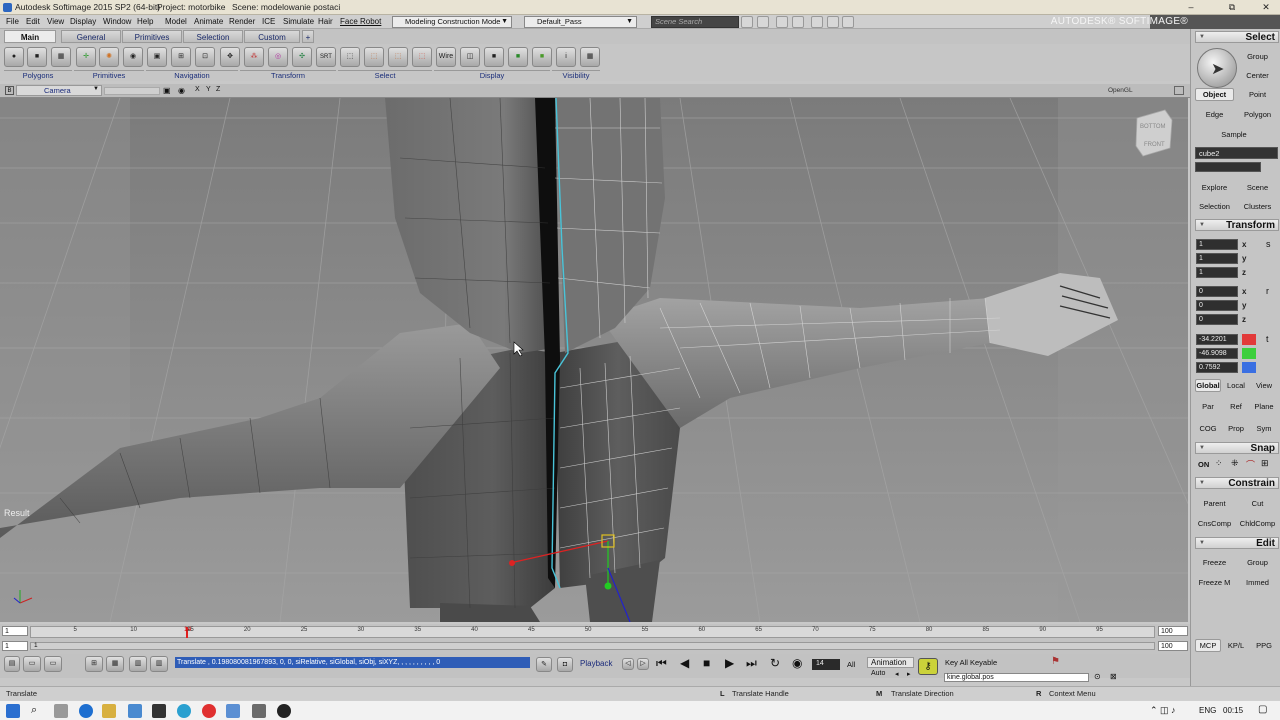  I want to click on stop-icon: ■, so click(706, 663).